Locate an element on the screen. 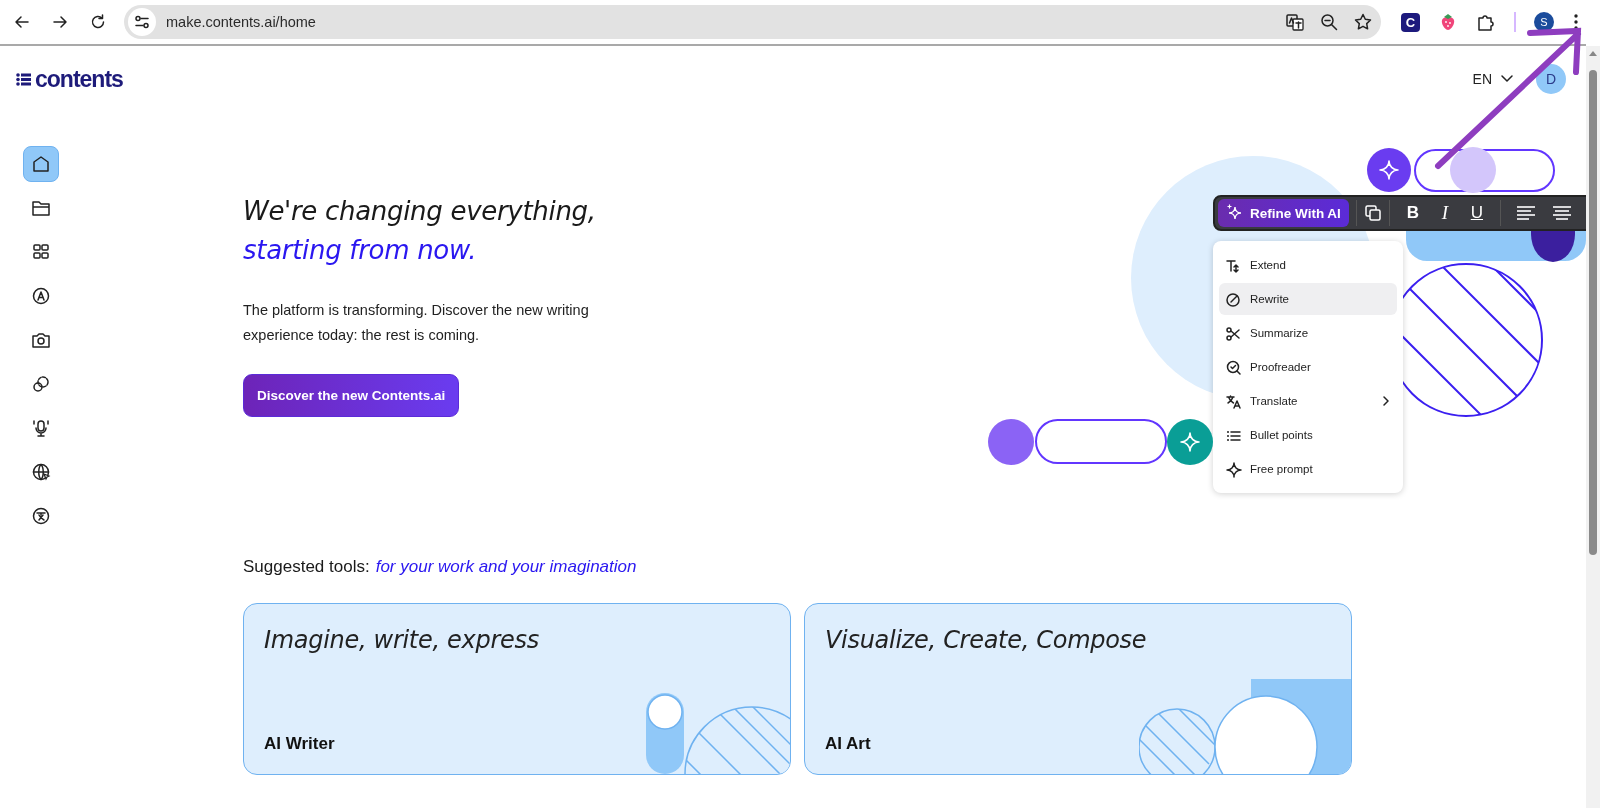 The height and width of the screenshot is (808, 1600). hero-subtitle: starting from now. is located at coordinates (360, 250).